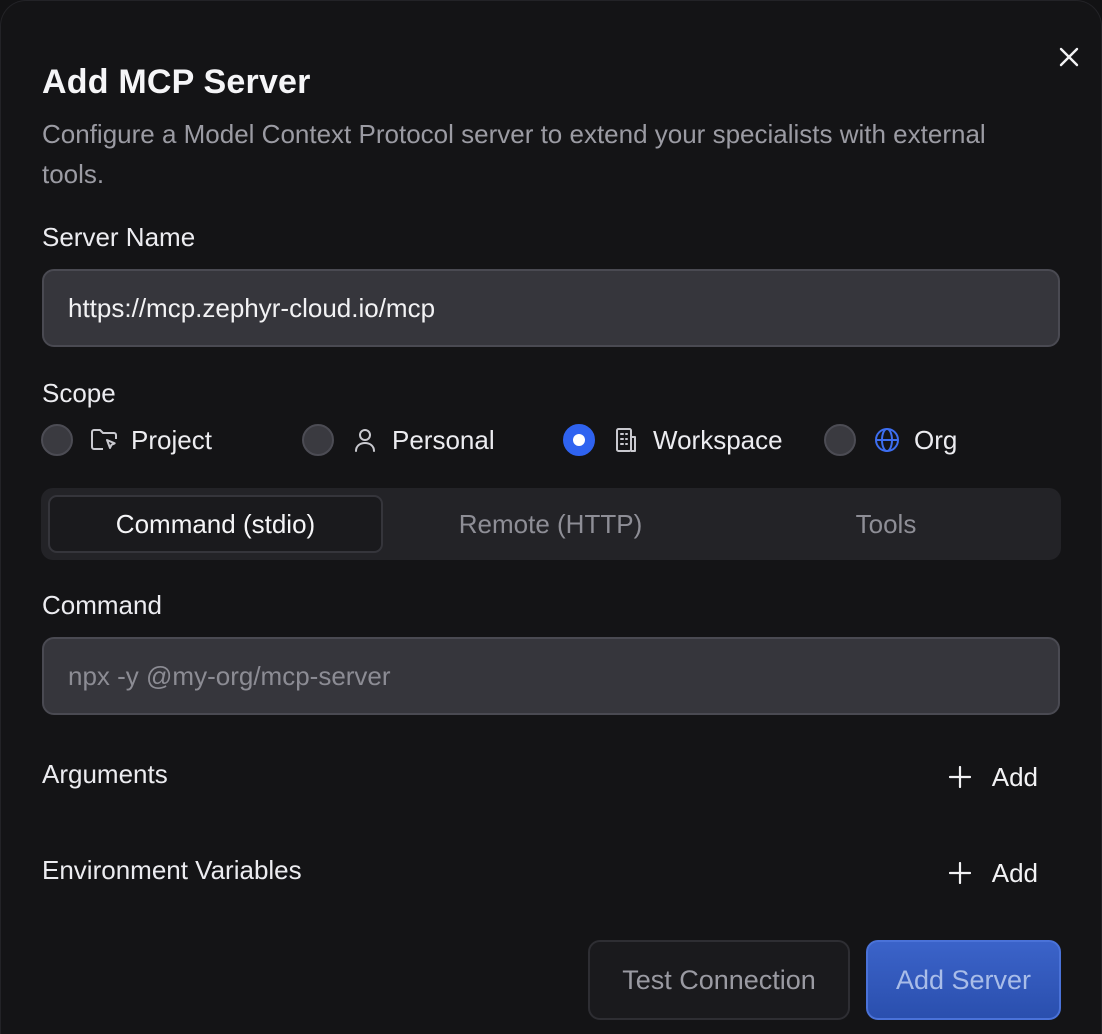 This screenshot has height=1034, width=1102. Describe the element at coordinates (579, 440) in the screenshot. I see `radio-workspace` at that location.